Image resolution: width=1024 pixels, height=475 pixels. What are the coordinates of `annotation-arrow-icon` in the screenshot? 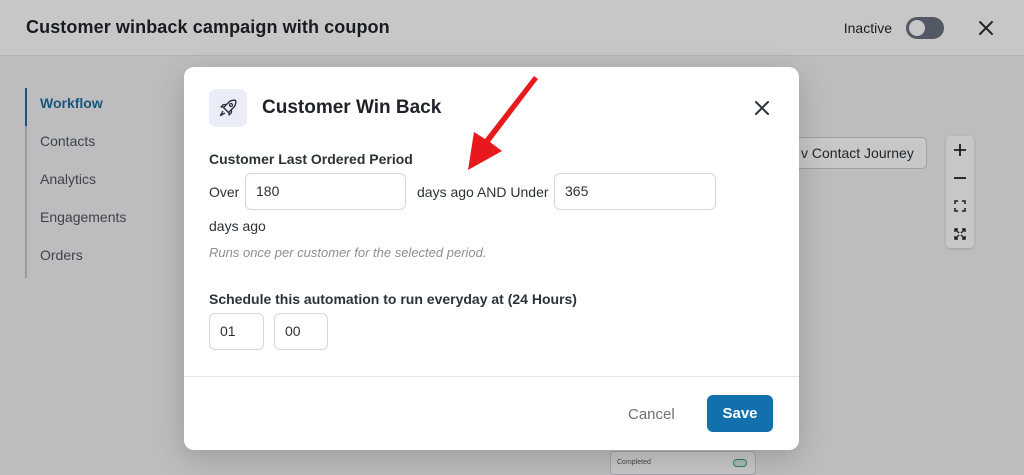 It's located at (503, 123).